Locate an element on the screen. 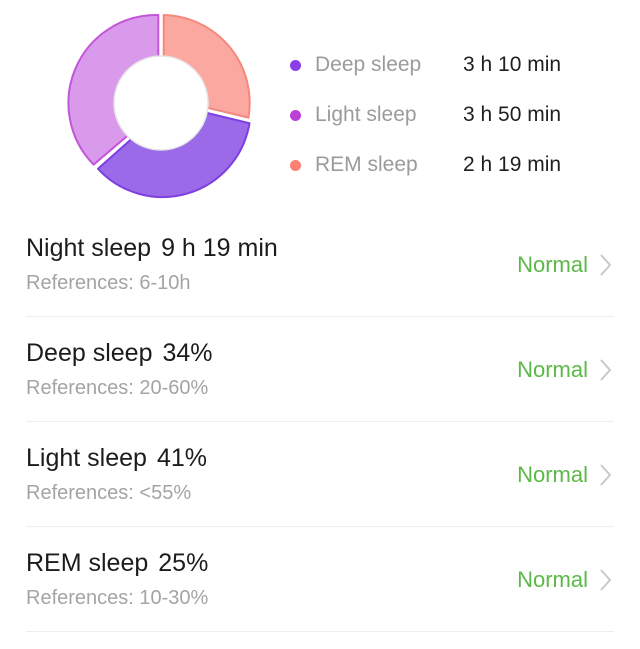 This screenshot has width=640, height=649. row-metric: 9 h 19 min is located at coordinates (219, 248).